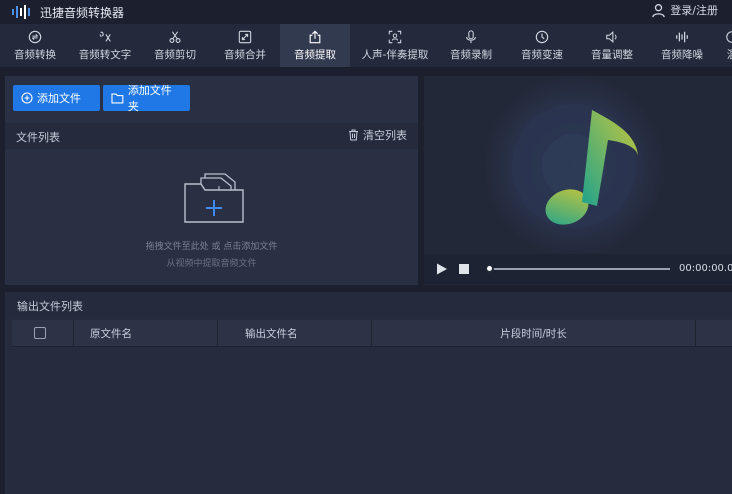 The width and height of the screenshot is (732, 494). What do you see at coordinates (105, 36) in the screenshot?
I see `voice-to-text-icon` at bounding box center [105, 36].